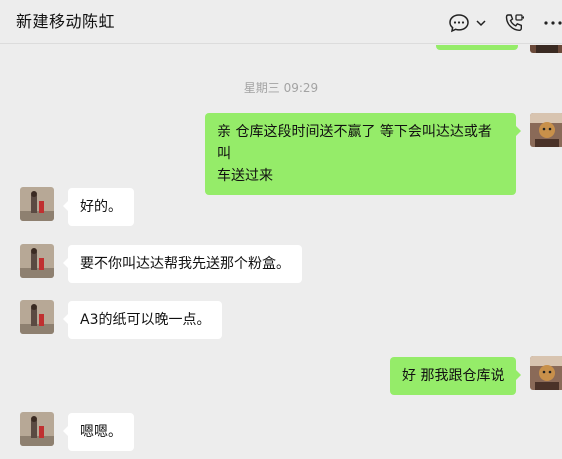  I want to click on chevron-down-icon, so click(481, 23).